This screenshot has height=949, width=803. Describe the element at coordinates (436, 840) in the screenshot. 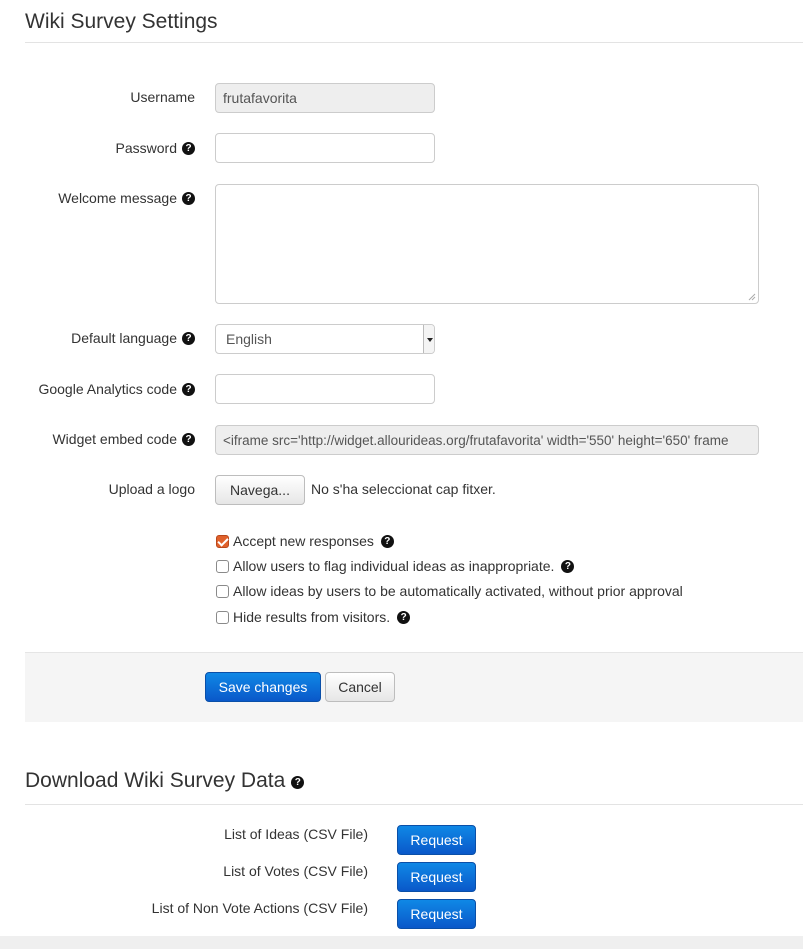

I see `request-ideas-button: Request` at that location.